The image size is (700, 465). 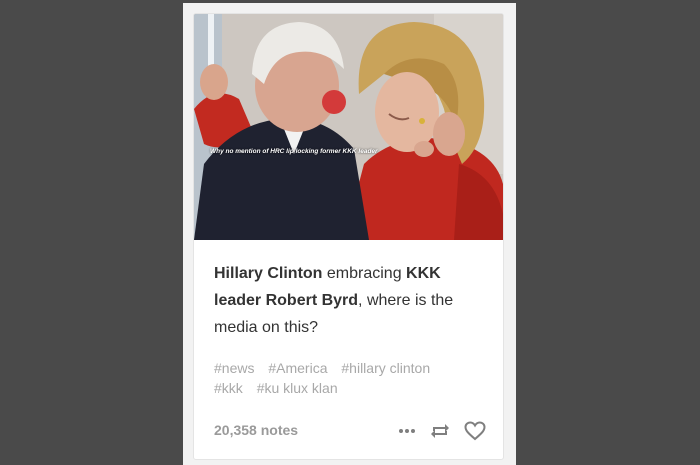 I want to click on tag-kkk: #kkk, so click(x=228, y=388).